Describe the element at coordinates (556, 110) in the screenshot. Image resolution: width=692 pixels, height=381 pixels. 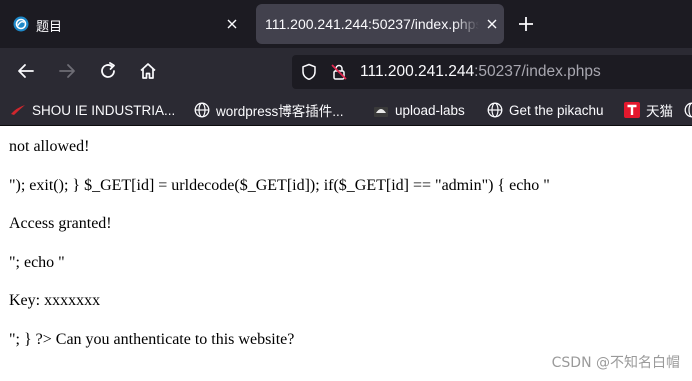
I see `bookmark-label: Get the pikachu` at that location.